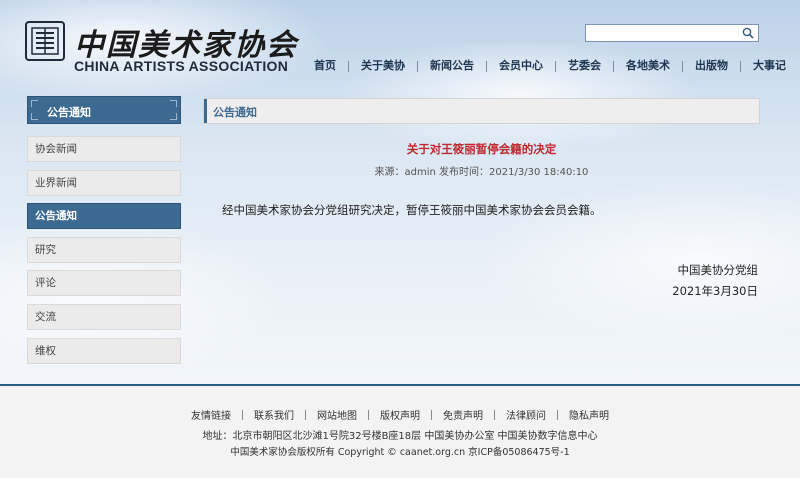 The image size is (800, 478). Describe the element at coordinates (104, 182) in the screenshot. I see `sidebar-item-industry-news: 业界新闻` at that location.